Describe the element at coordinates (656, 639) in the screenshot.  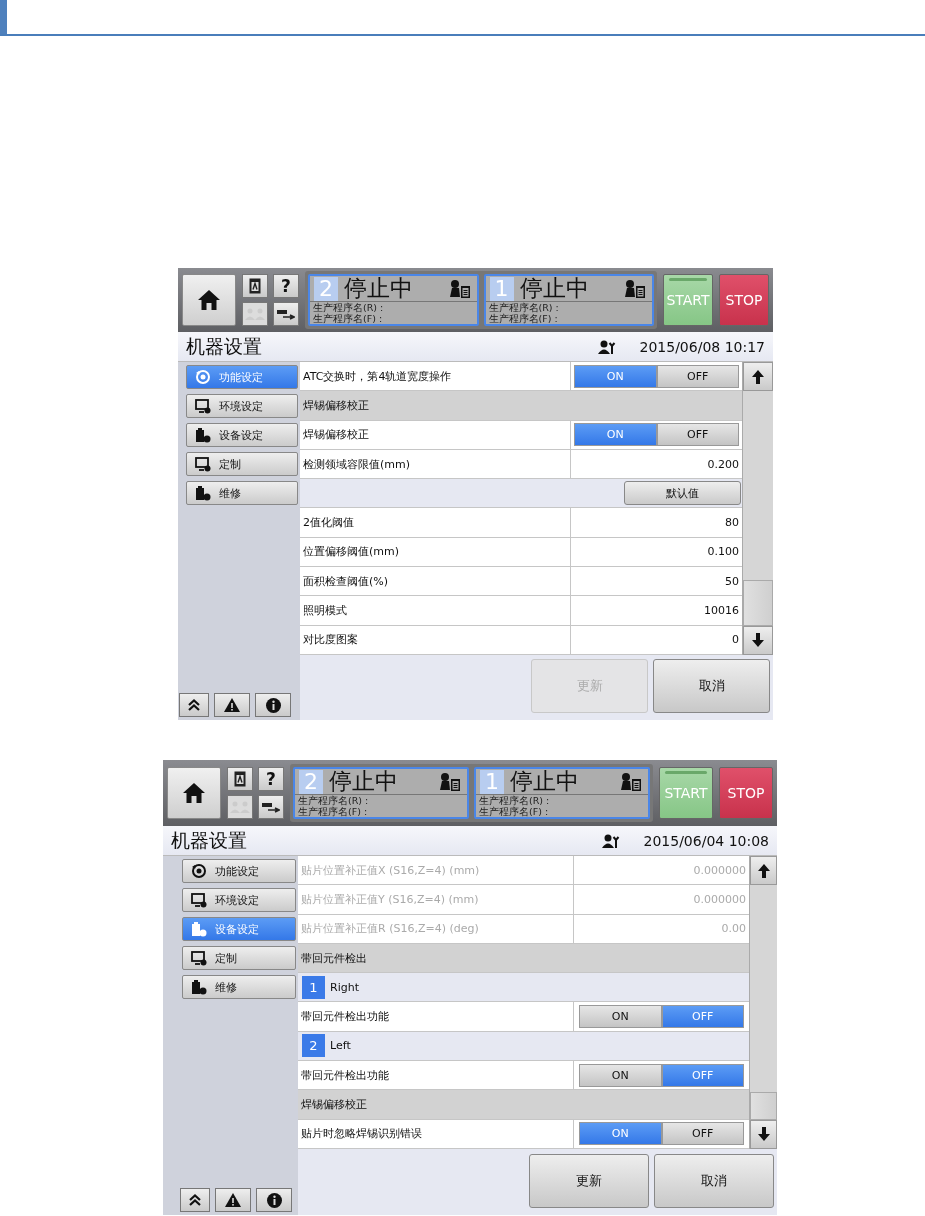
I see `setting-value-field: 0` at that location.